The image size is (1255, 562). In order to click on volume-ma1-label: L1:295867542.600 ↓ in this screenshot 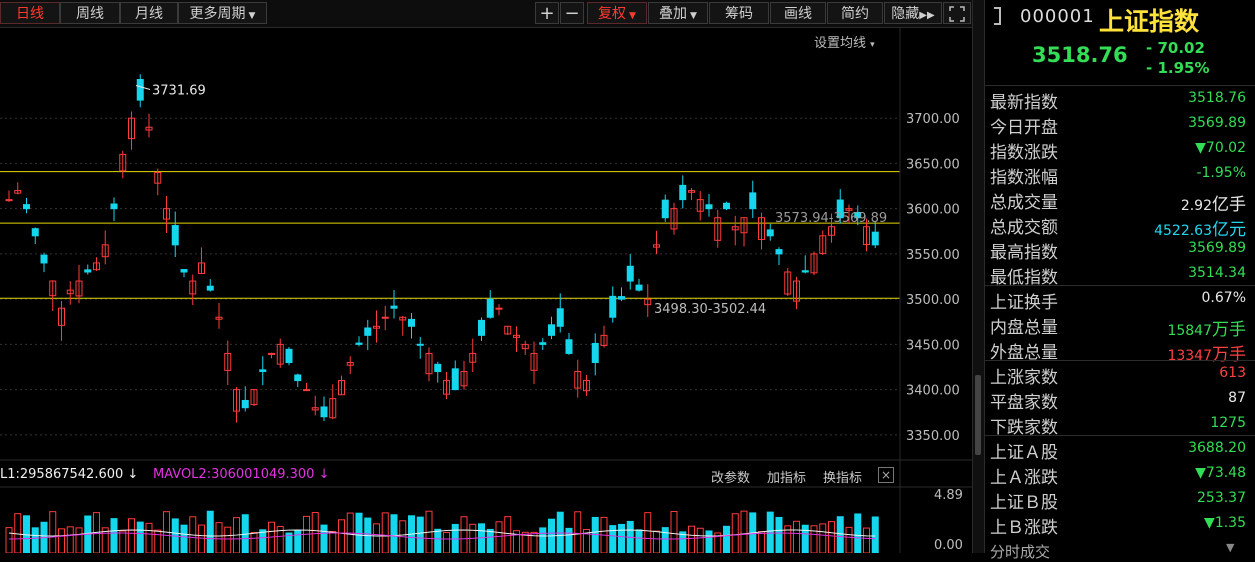, I will do `click(69, 474)`.